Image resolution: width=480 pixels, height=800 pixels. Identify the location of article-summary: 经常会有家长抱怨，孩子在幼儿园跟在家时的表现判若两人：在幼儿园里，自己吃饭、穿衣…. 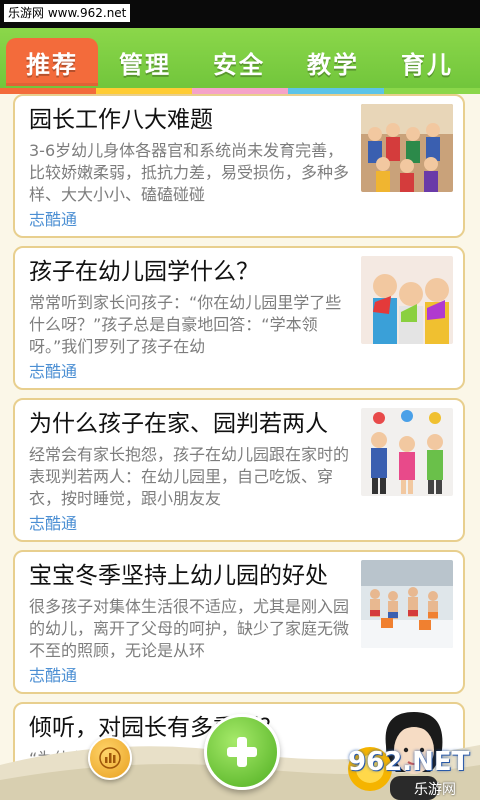
(189, 476).